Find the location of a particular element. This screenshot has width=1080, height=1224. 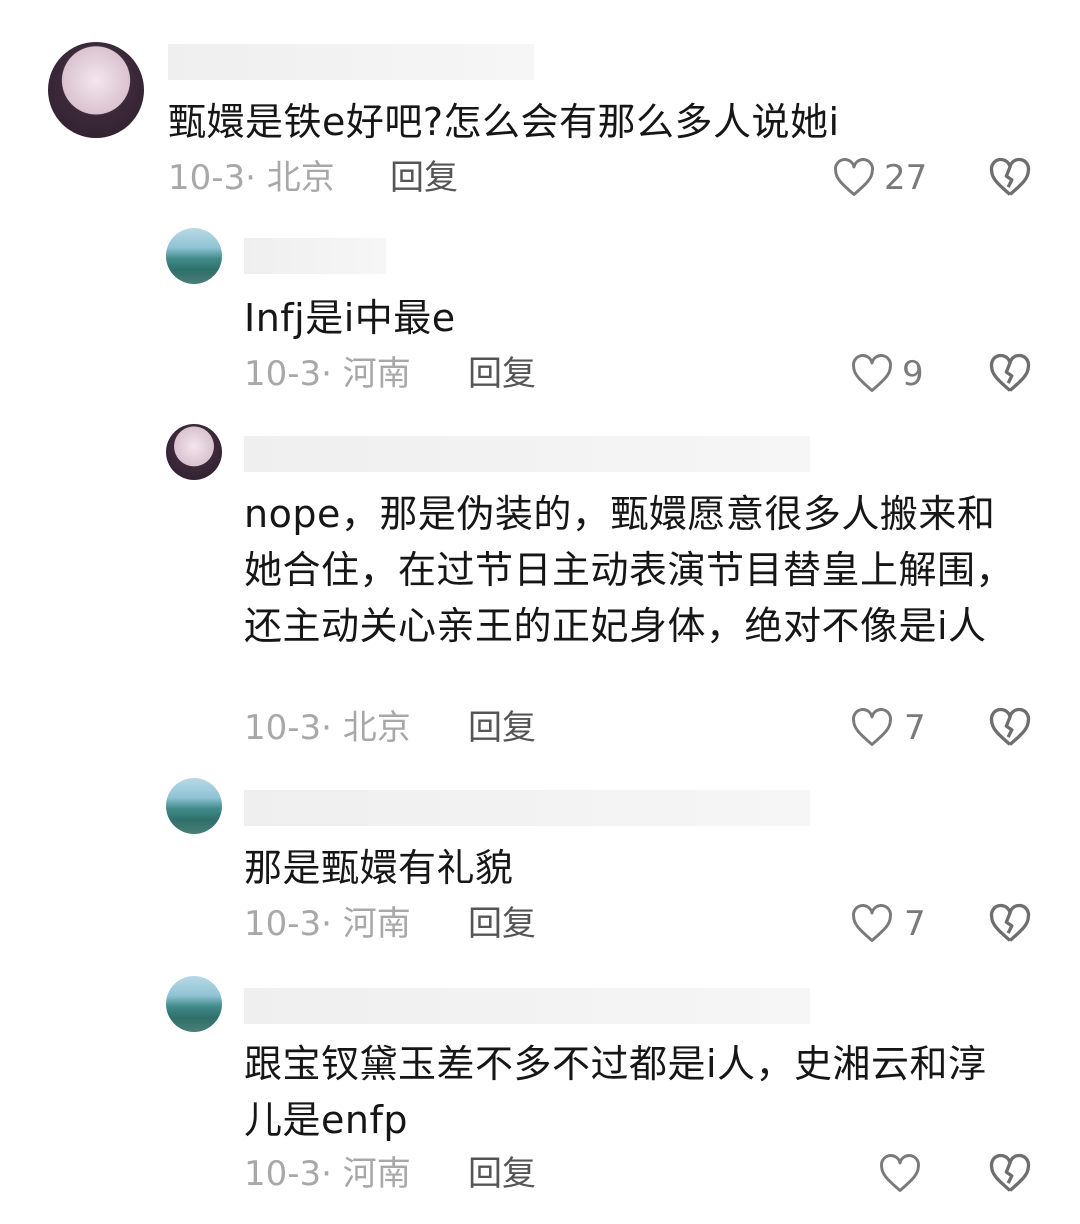

like-count: 9 is located at coordinates (913, 374).